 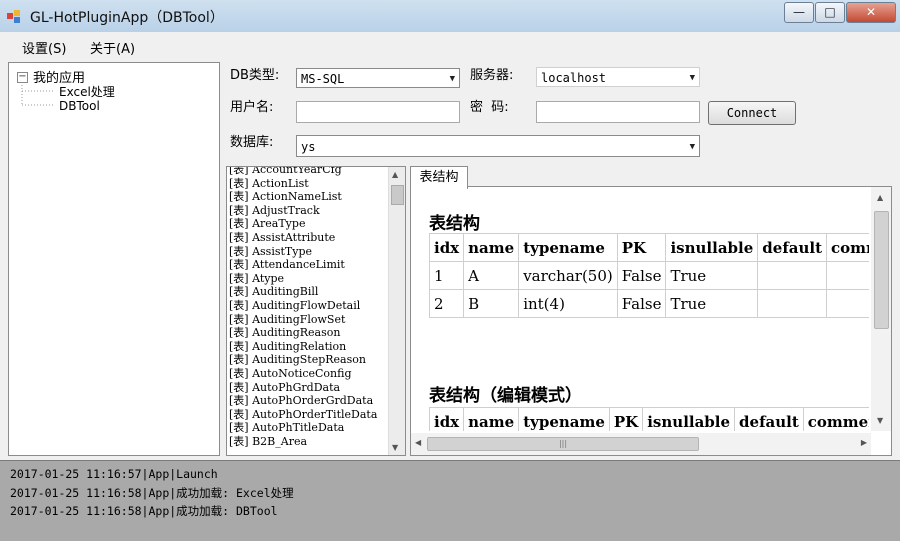 I want to click on structure-edit-col-isnullable: isnullable, so click(x=689, y=419).